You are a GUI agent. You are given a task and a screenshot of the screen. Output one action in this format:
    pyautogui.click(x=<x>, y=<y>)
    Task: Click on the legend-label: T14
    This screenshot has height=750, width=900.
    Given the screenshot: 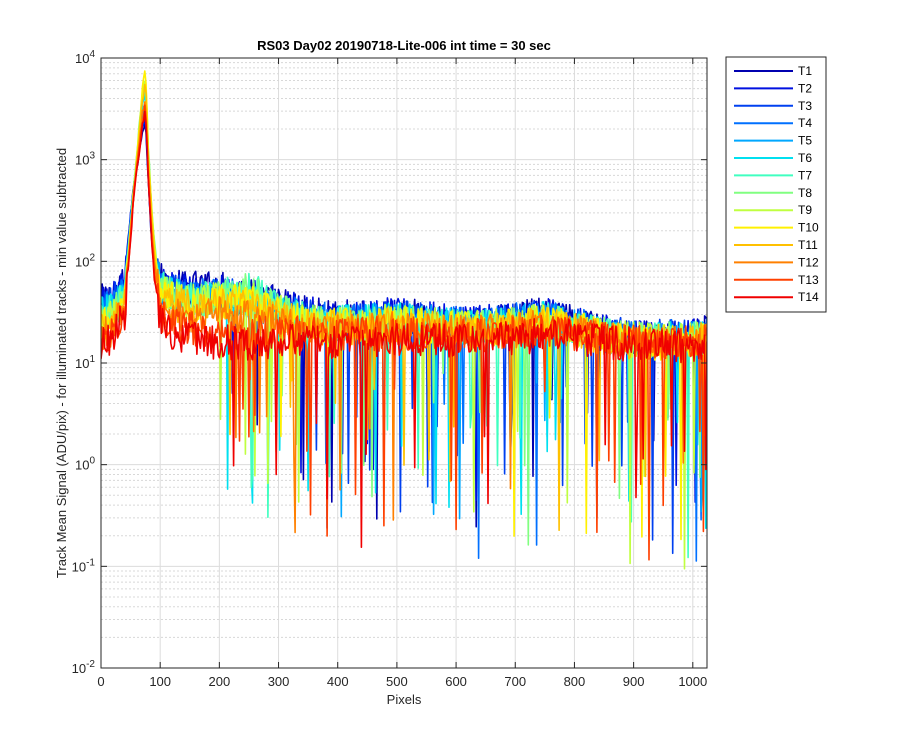 What is the action you would take?
    pyautogui.click(x=808, y=297)
    